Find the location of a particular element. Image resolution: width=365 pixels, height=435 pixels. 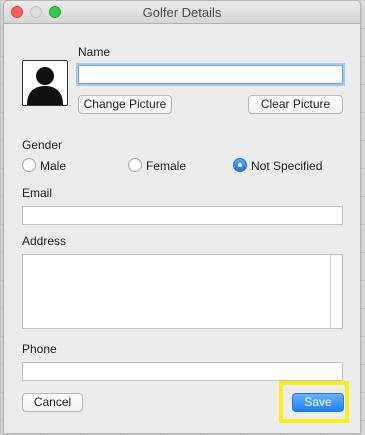

email-label: Email is located at coordinates (37, 193).